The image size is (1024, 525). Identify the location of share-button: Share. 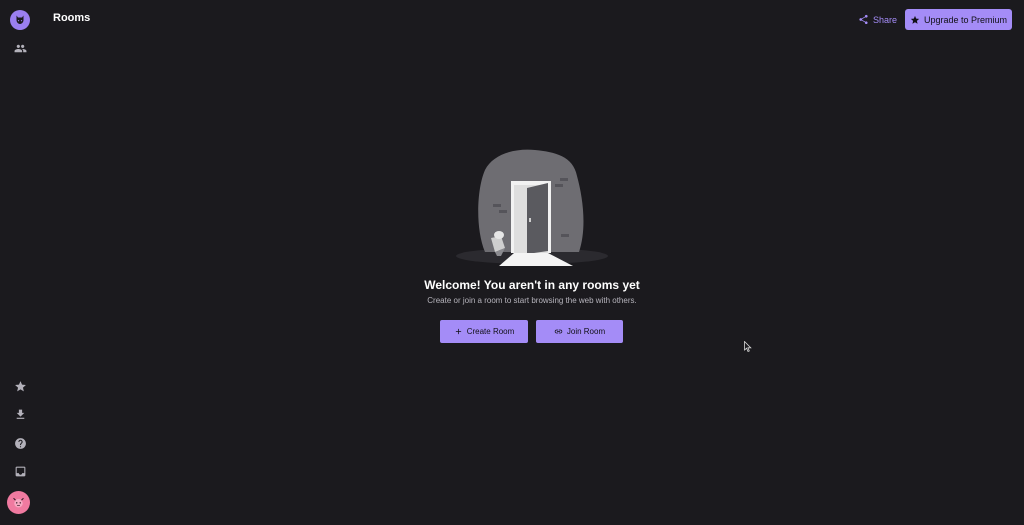
(877, 19).